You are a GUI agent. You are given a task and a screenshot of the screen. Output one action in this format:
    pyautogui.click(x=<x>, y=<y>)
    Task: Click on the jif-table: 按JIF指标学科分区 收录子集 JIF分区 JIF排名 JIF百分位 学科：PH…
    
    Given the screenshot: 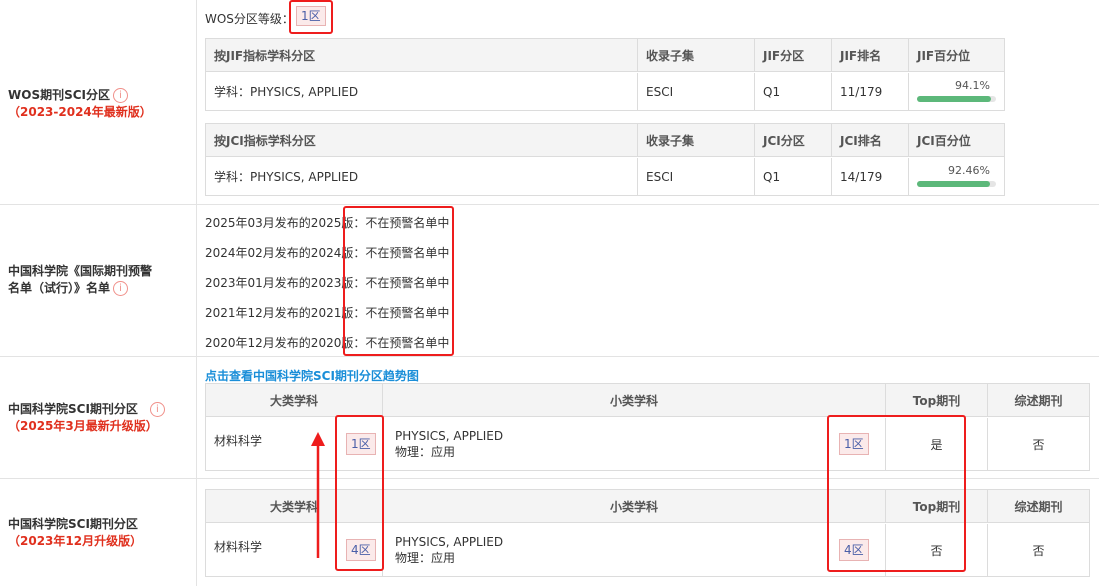 What is the action you would take?
    pyautogui.click(x=605, y=74)
    